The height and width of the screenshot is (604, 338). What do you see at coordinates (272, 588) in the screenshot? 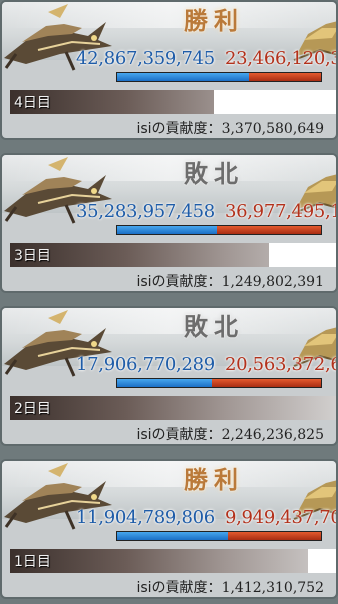
I see `contribution-value: 1,412,310,752` at bounding box center [272, 588].